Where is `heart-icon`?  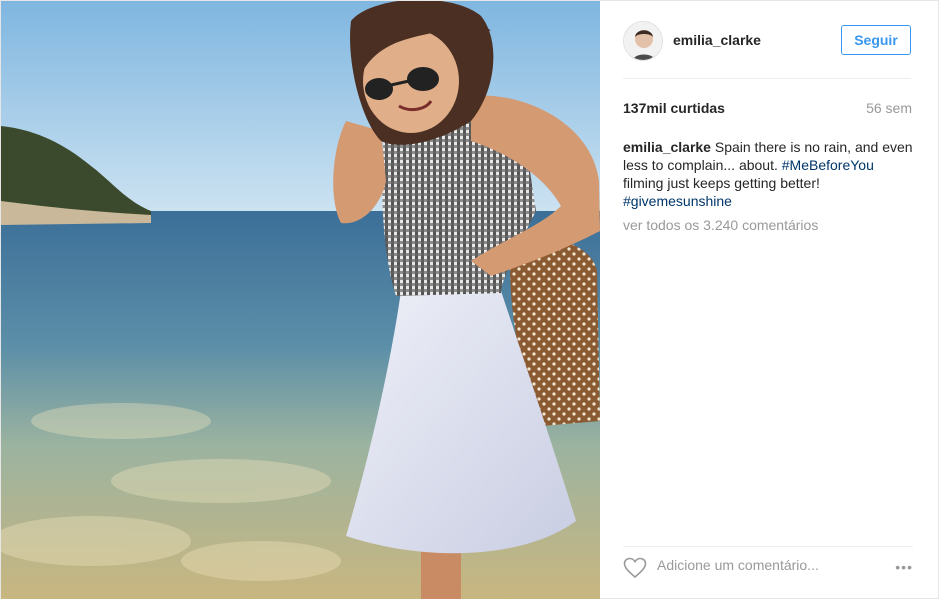
heart-icon is located at coordinates (635, 568).